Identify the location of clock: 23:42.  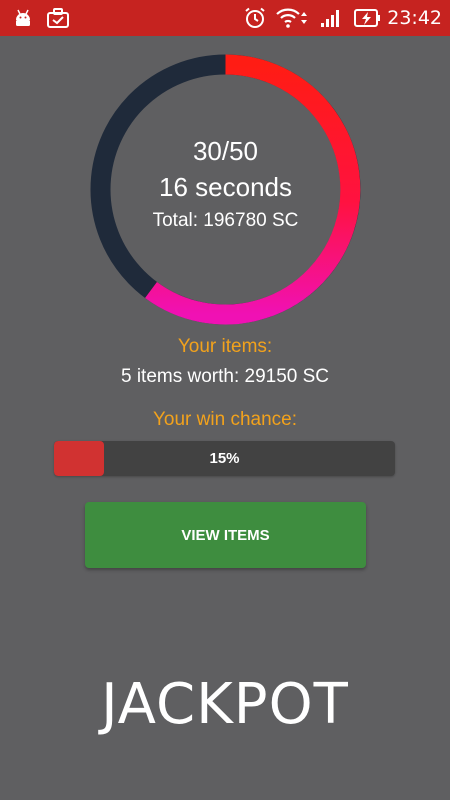
(414, 18).